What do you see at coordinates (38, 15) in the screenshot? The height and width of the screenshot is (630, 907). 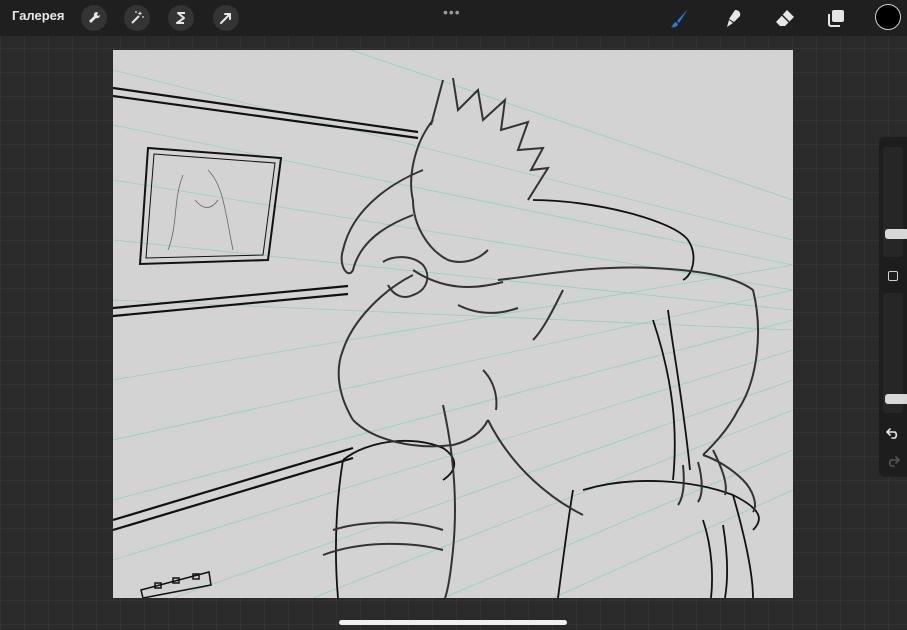 I see `gallery-button: Галерея` at bounding box center [38, 15].